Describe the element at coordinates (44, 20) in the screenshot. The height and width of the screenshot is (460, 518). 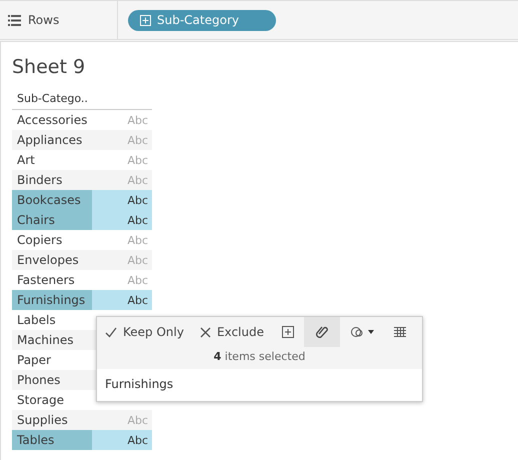
I see `shelf-label: Rows` at that location.